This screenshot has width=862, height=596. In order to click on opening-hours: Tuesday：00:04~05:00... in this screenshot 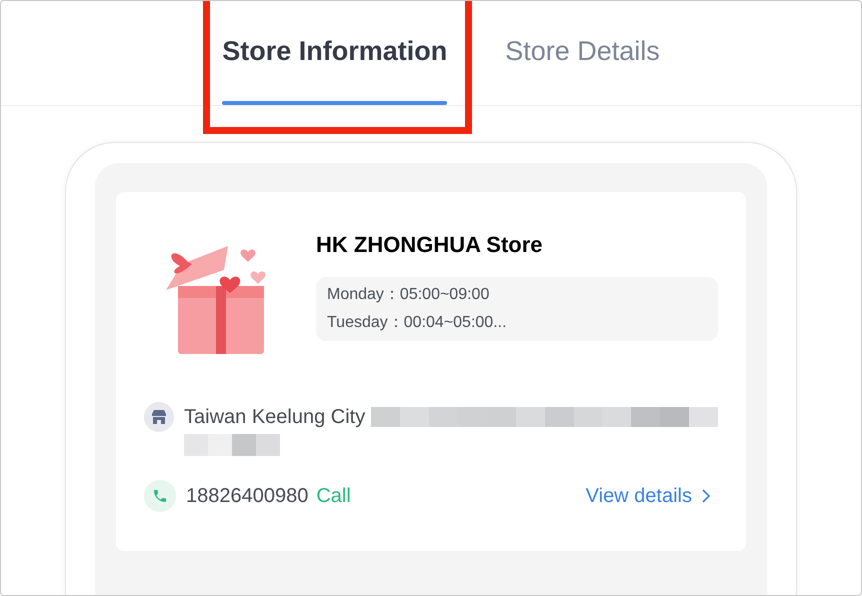, I will do `click(417, 323)`.